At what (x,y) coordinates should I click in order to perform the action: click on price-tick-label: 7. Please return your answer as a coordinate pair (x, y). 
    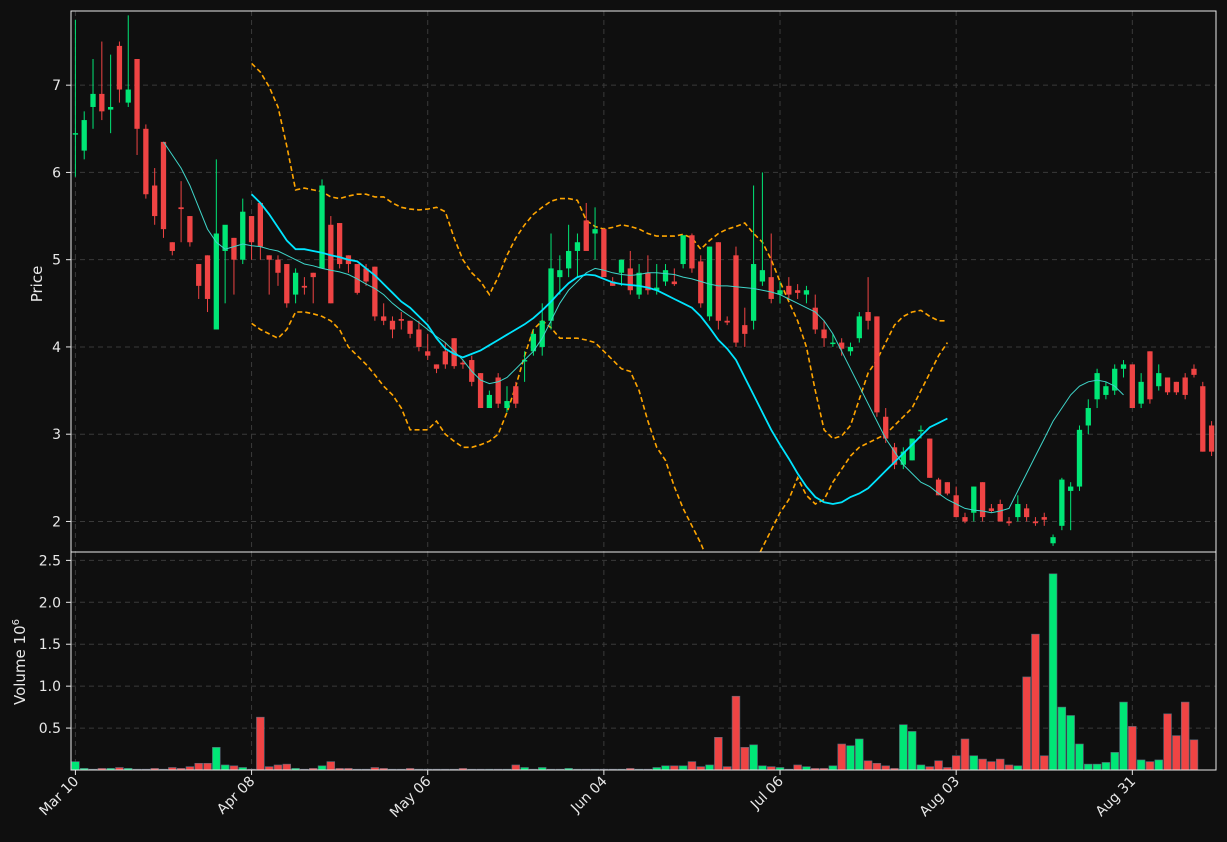
    Looking at the image, I should click on (56, 86).